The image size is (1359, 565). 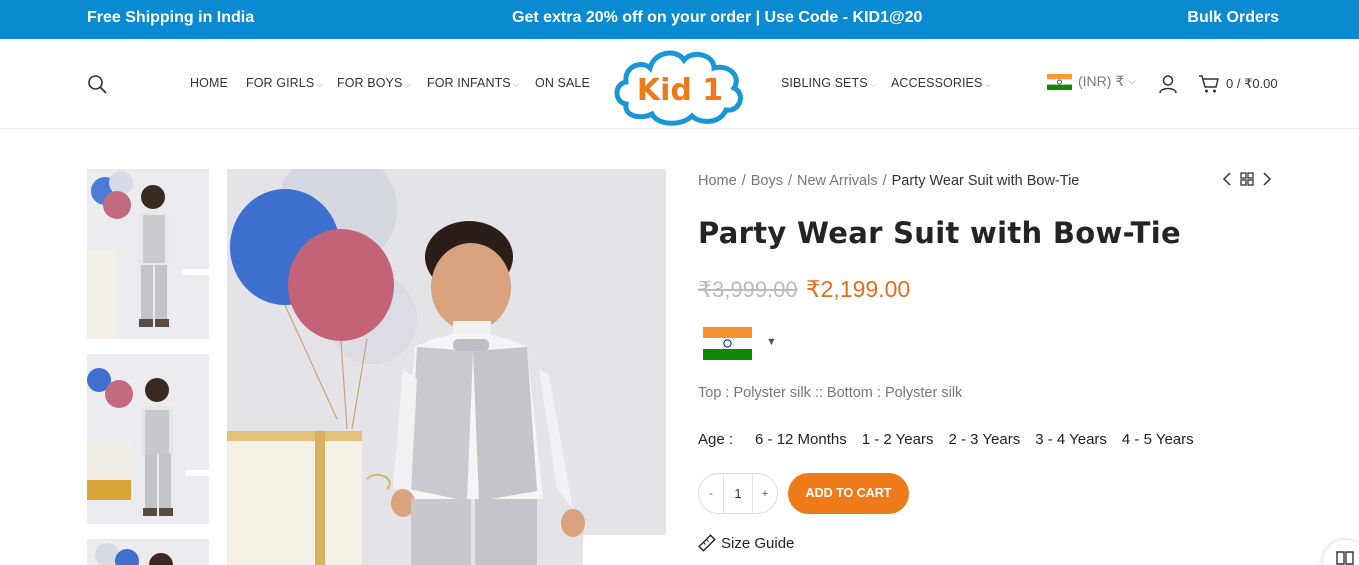 What do you see at coordinates (717, 181) in the screenshot?
I see `breadcrumb-home: Home` at bounding box center [717, 181].